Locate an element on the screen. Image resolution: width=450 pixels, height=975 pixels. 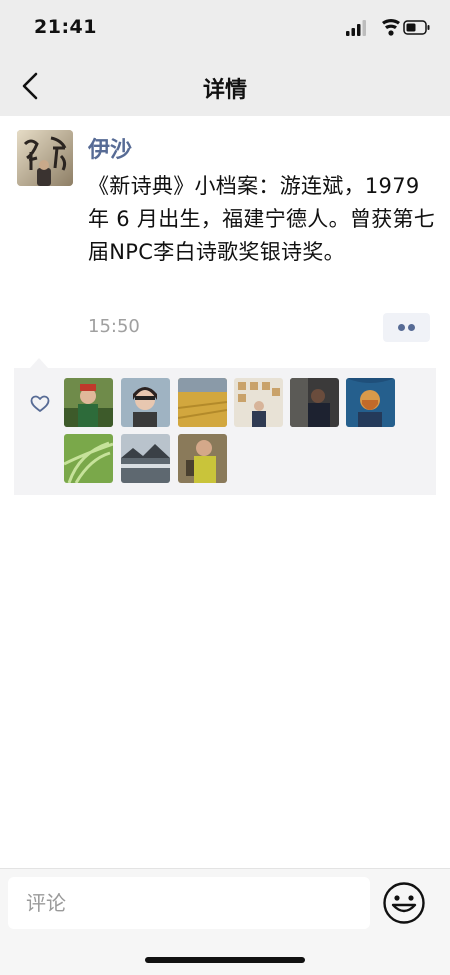
page-title: 详情 is located at coordinates (224, 90).